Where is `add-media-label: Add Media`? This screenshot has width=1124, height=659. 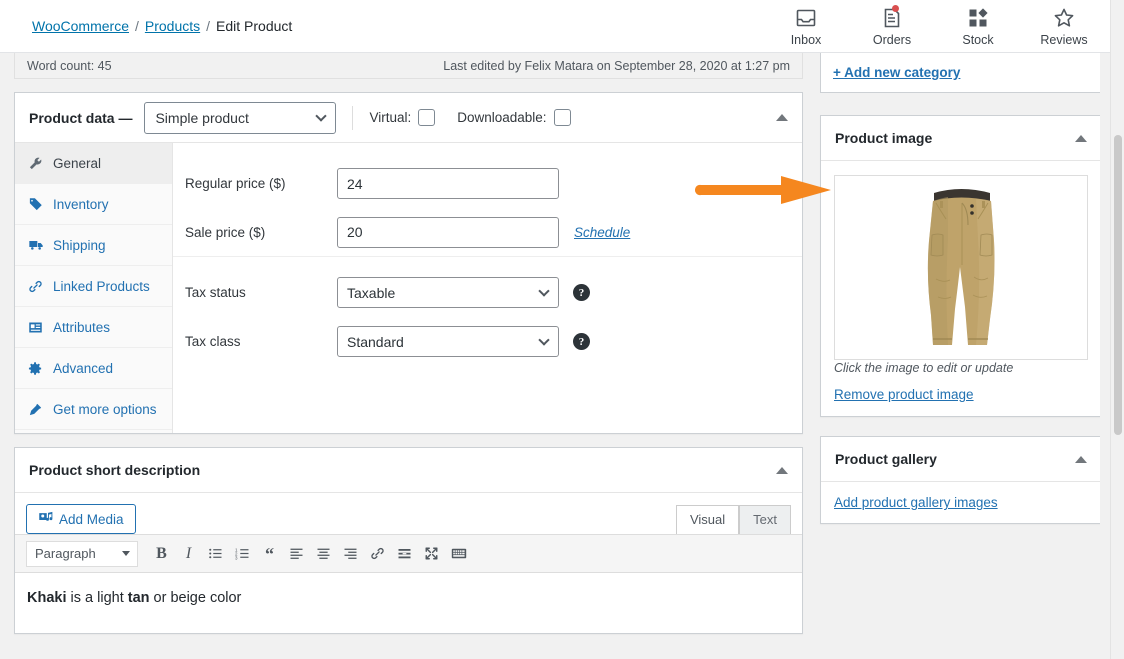 add-media-label: Add Media is located at coordinates (91, 519).